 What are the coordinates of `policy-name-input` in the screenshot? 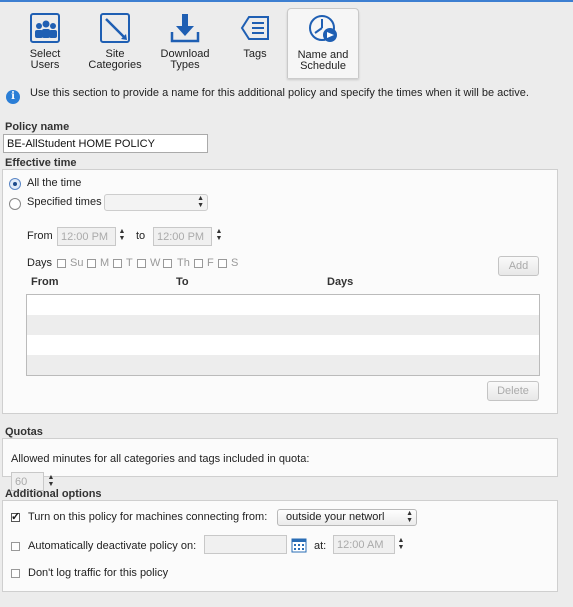 It's located at (105, 143).